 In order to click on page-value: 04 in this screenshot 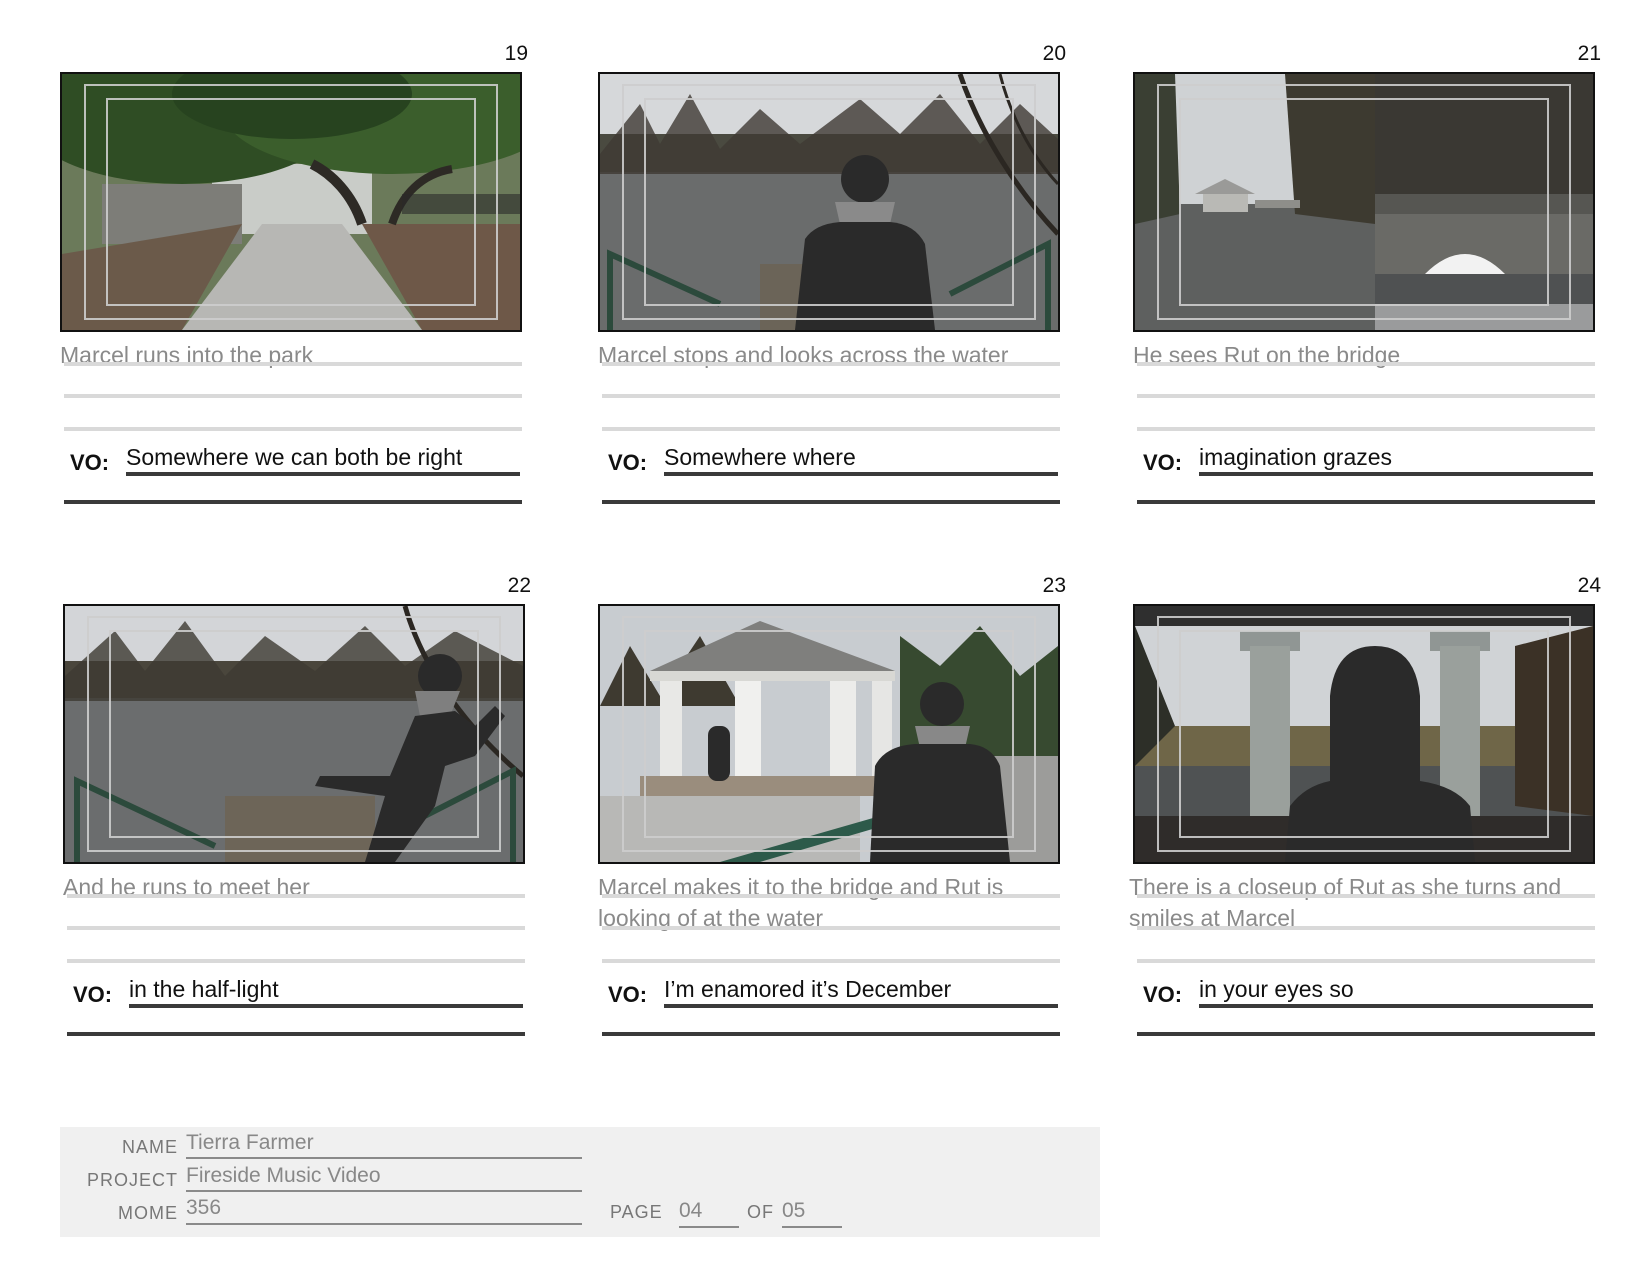, I will do `click(691, 1210)`.